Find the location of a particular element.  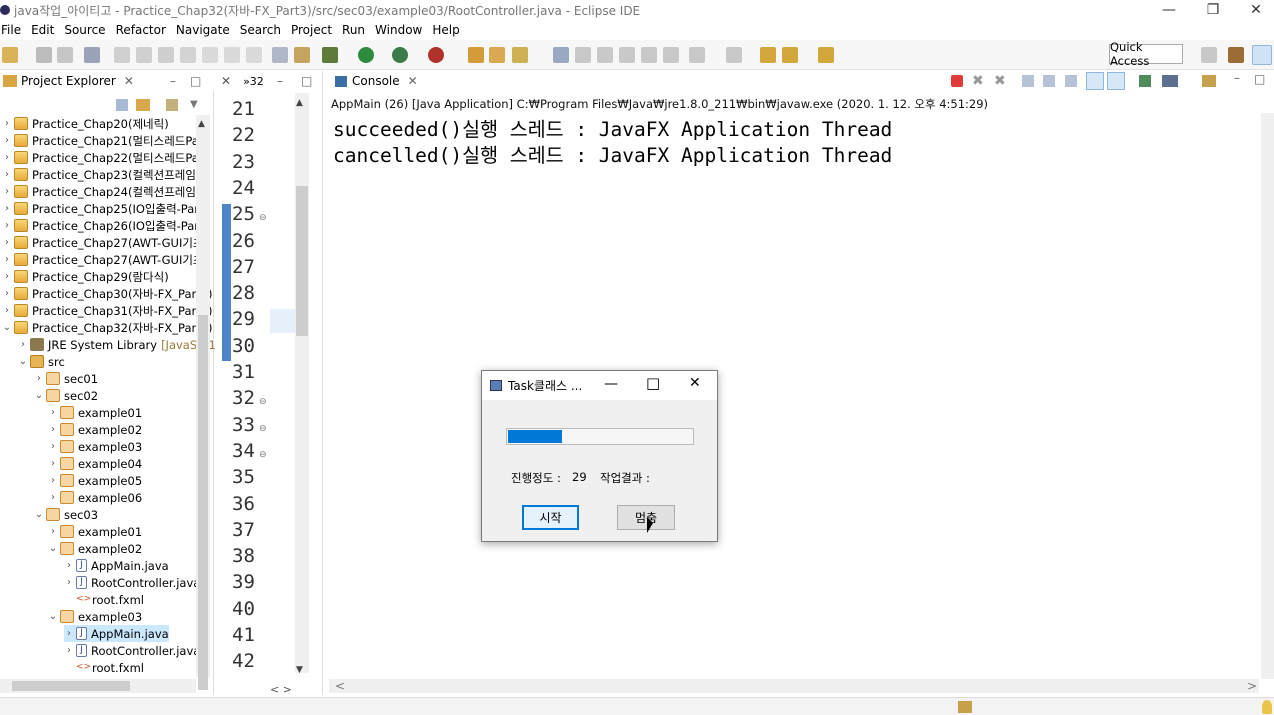

tree-item: › example05 is located at coordinates (95, 480).